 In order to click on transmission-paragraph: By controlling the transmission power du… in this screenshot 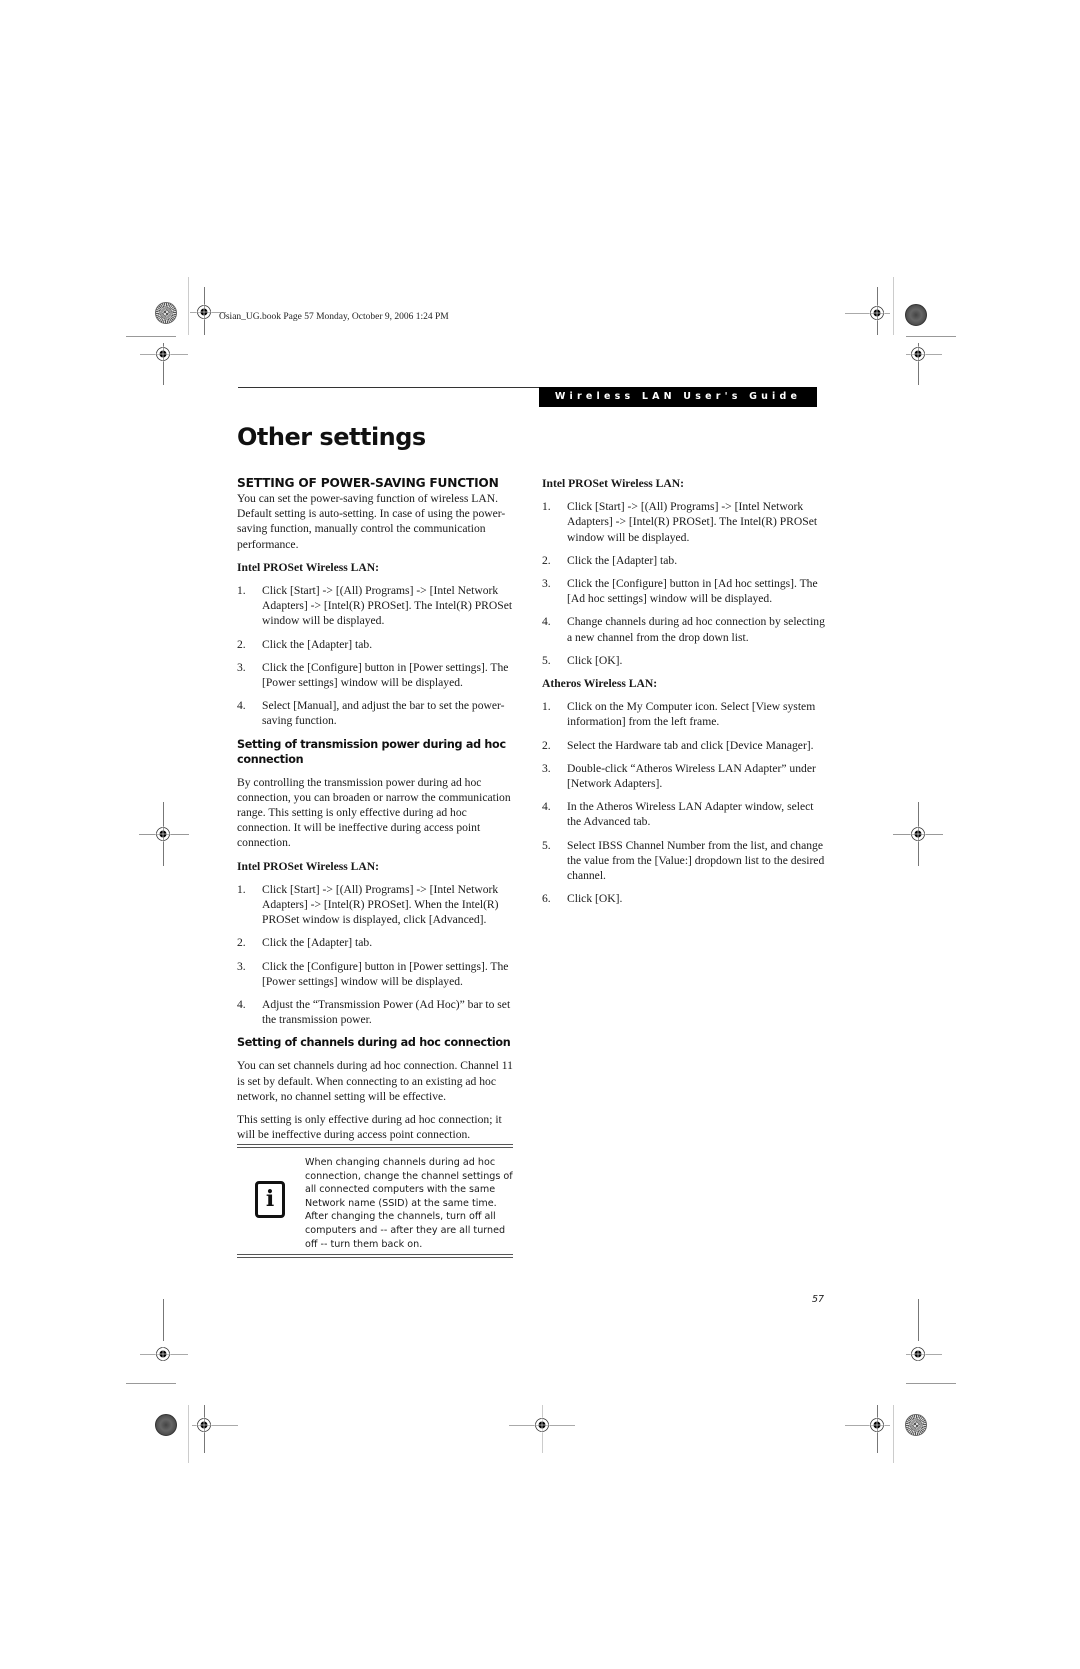, I will do `click(374, 812)`.